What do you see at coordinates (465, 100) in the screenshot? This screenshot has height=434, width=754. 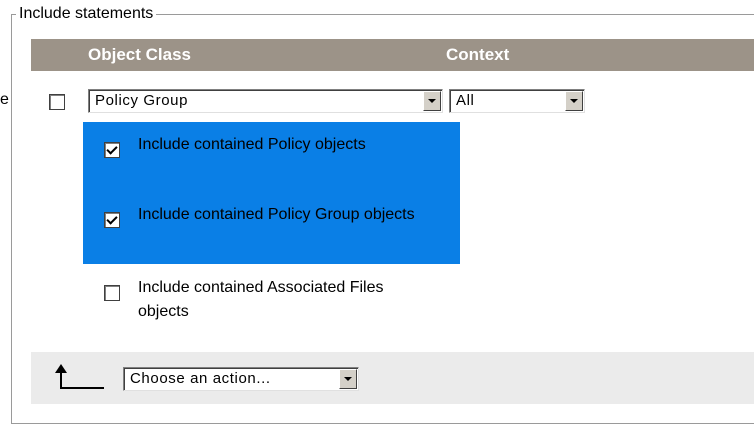 I see `context-select-value: All` at bounding box center [465, 100].